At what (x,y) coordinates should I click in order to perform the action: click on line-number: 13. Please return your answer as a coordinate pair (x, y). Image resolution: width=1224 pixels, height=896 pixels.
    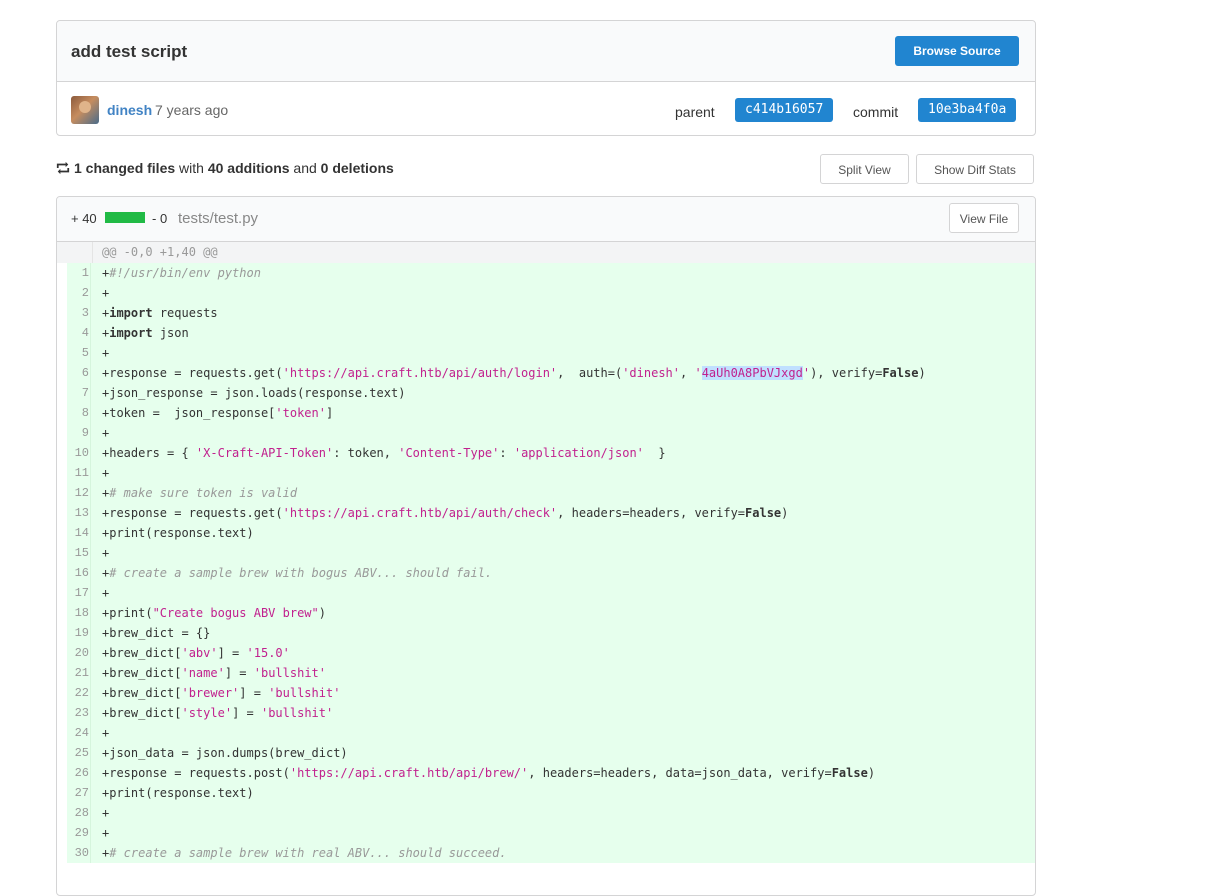
    Looking at the image, I should click on (79, 513).